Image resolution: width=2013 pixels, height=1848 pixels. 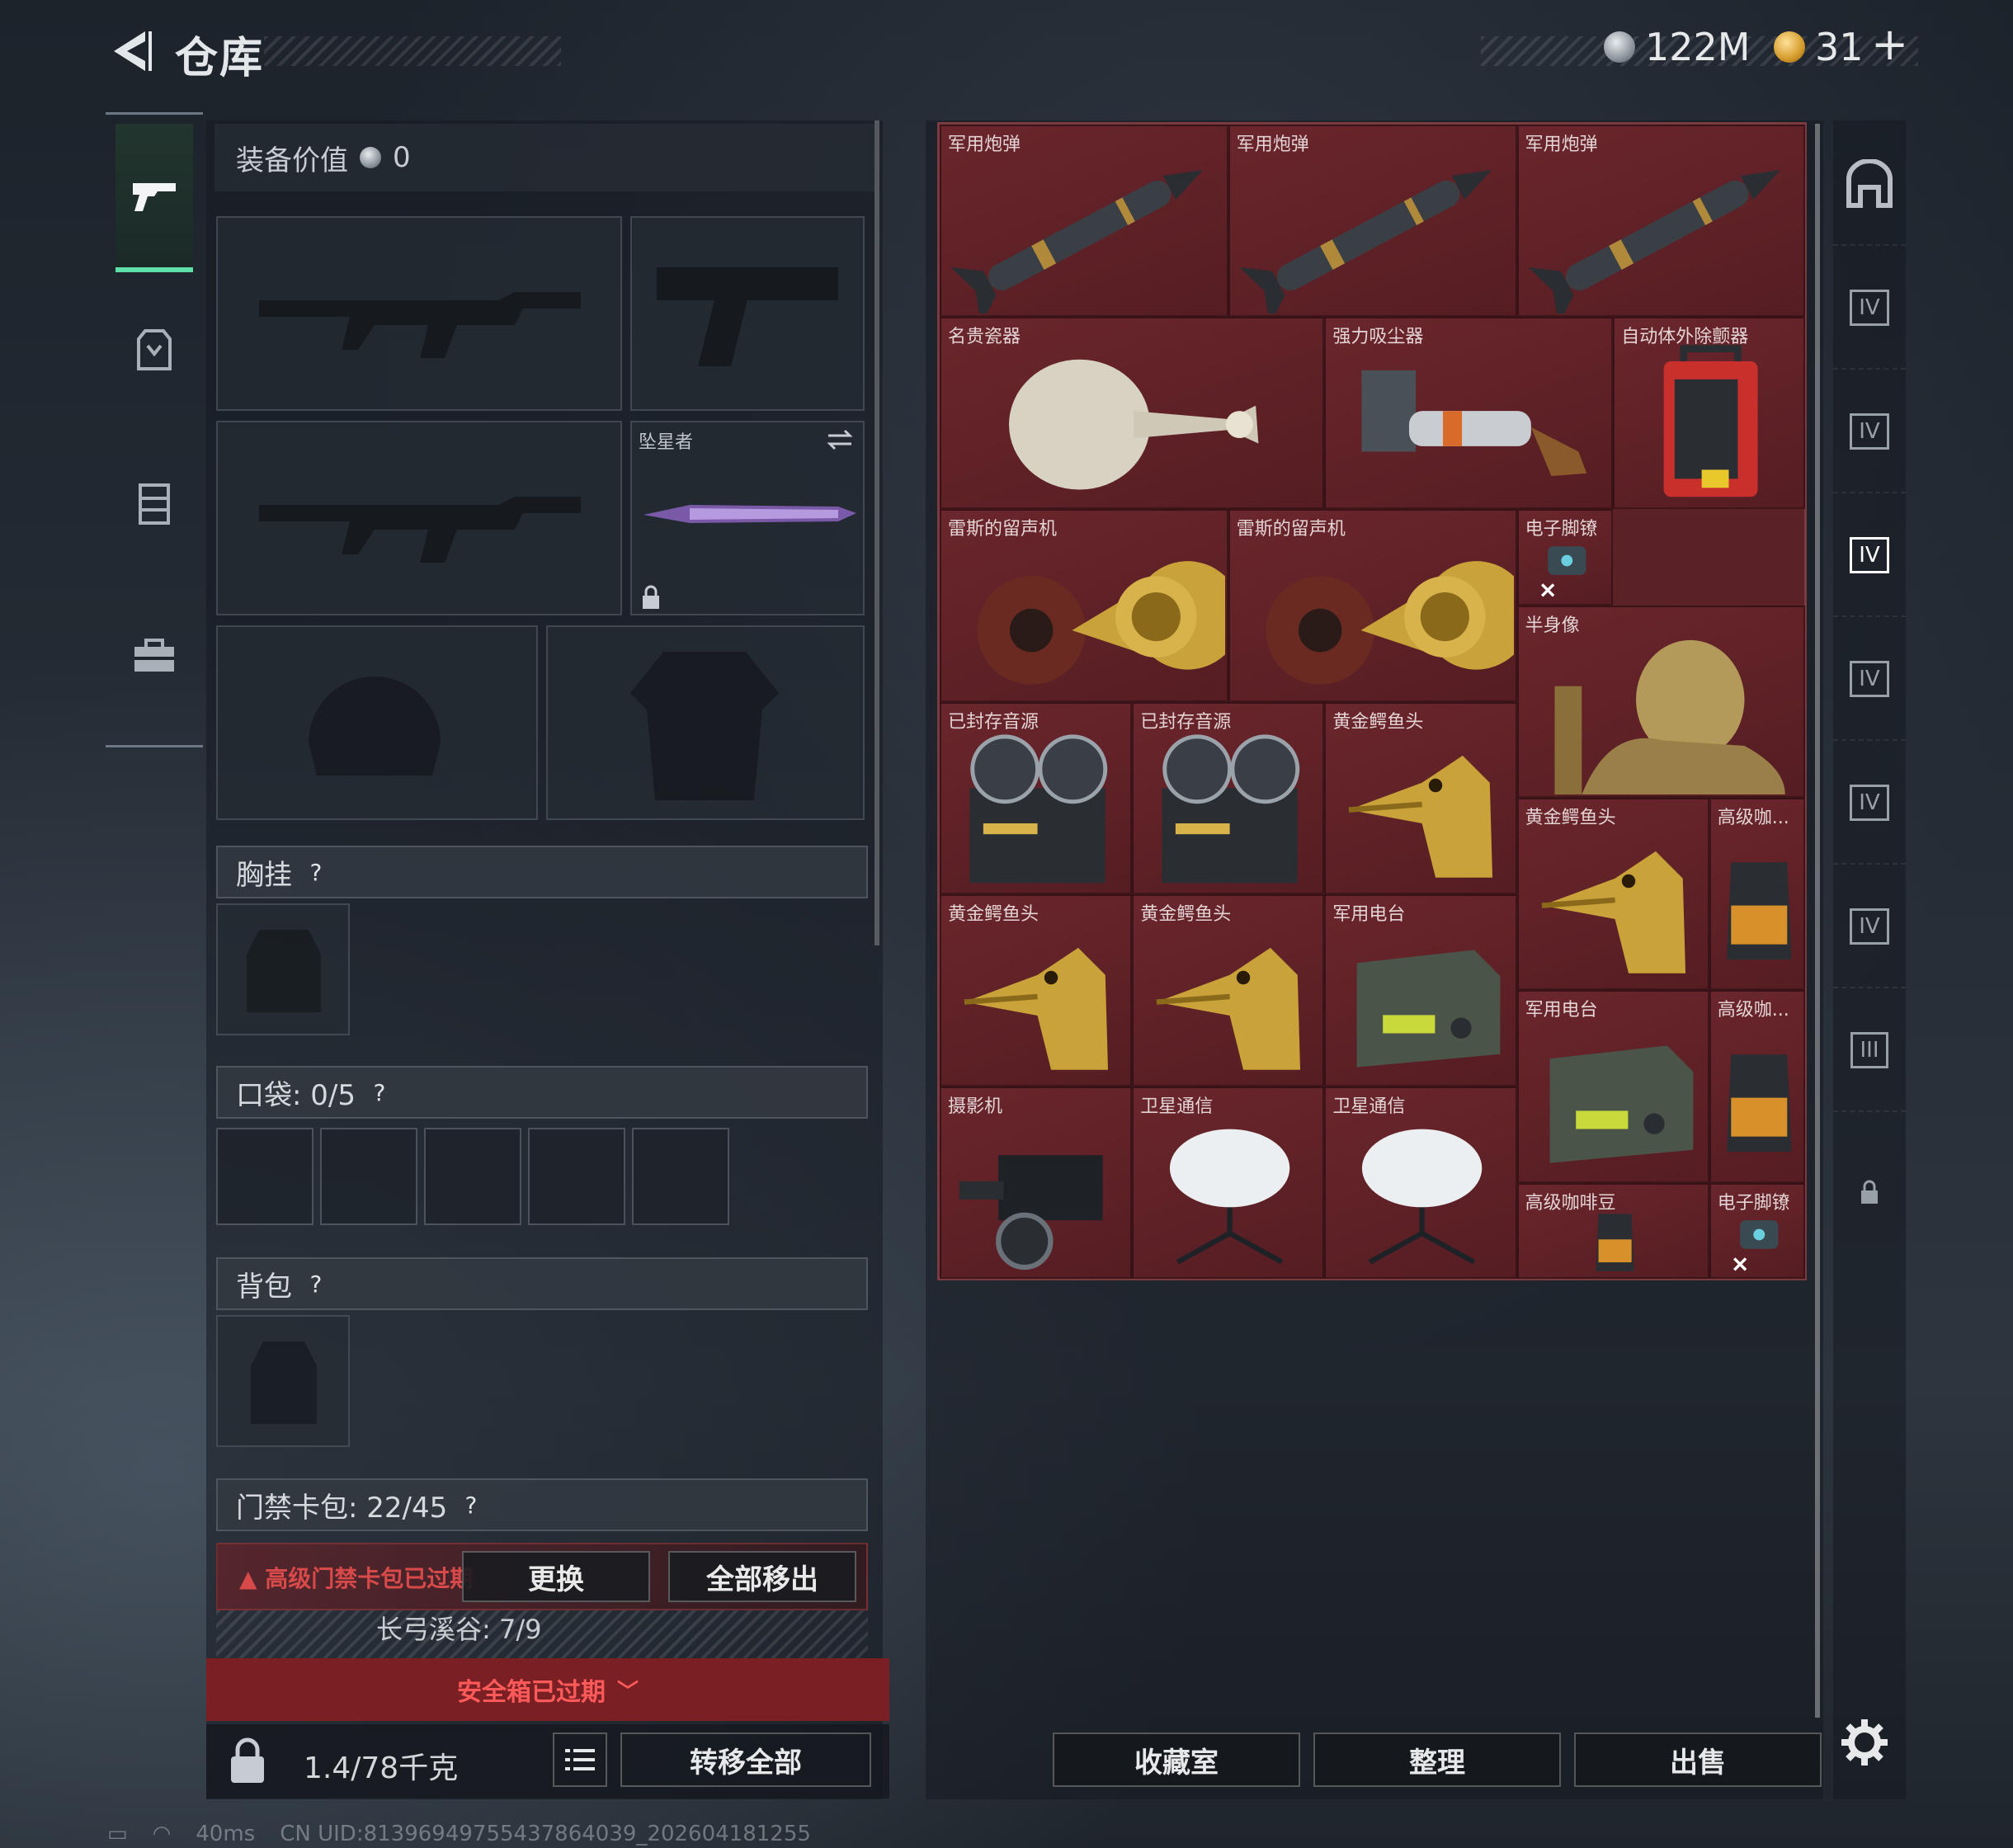 I want to click on tab-storage-4: IV, so click(x=1869, y=680).